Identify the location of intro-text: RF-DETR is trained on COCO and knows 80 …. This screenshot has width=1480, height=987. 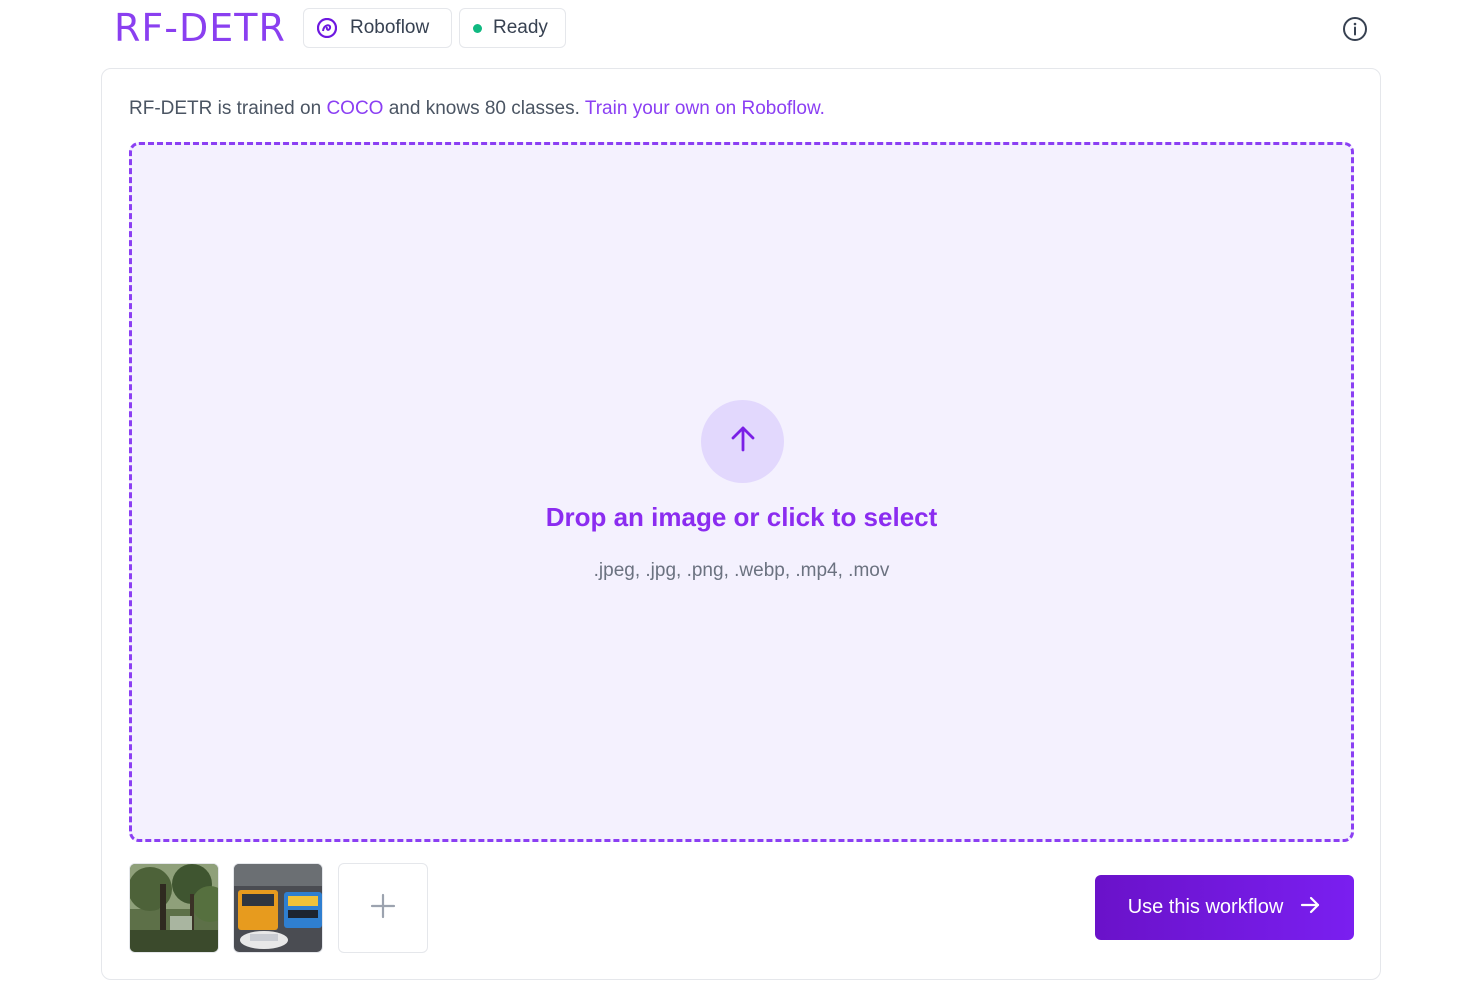
(477, 109).